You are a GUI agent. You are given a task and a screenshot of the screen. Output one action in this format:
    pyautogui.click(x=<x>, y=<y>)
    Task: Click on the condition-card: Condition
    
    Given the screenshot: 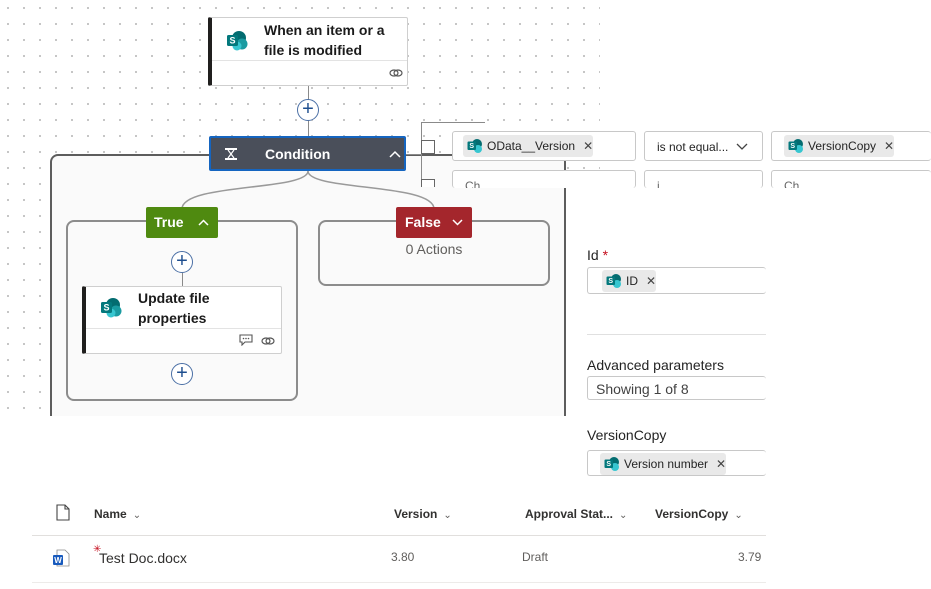 What is the action you would take?
    pyautogui.click(x=307, y=153)
    